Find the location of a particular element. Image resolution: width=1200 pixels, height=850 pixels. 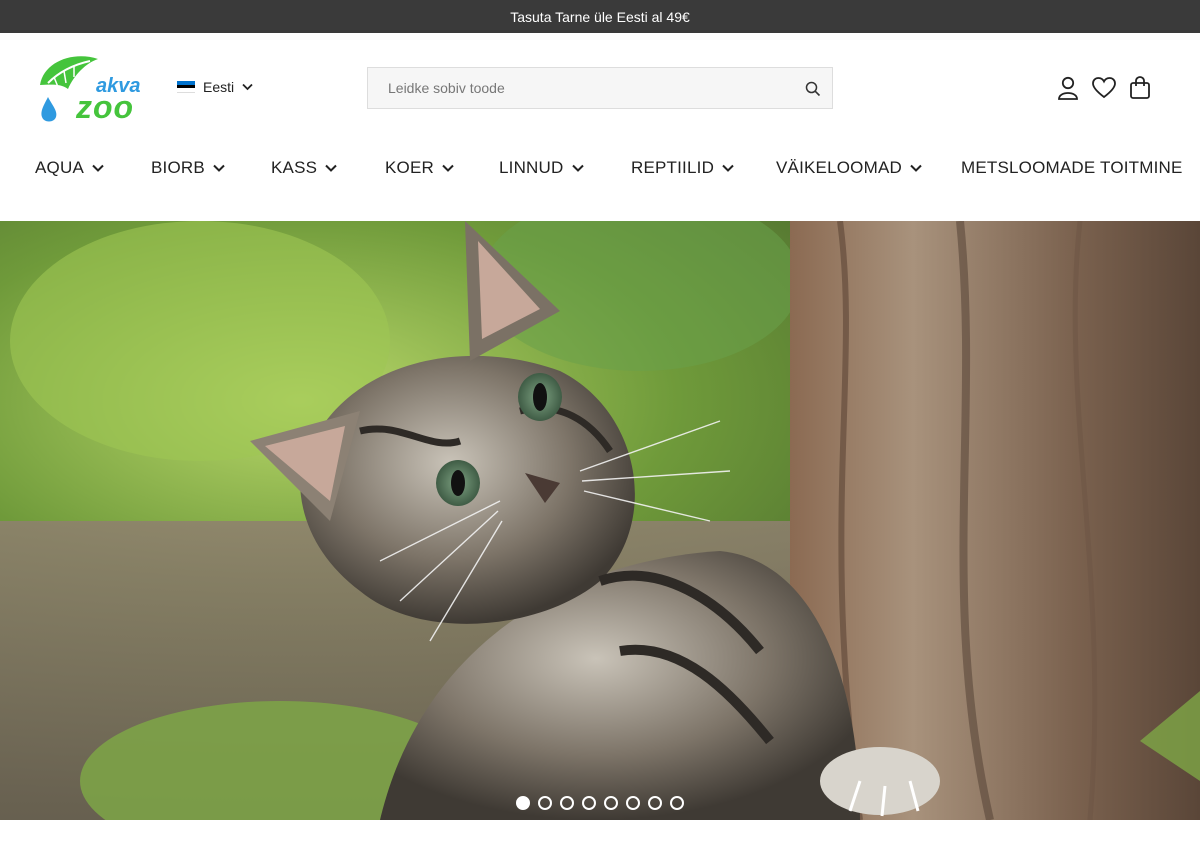

logo-text-bottom: zoo is located at coordinates (105, 107).